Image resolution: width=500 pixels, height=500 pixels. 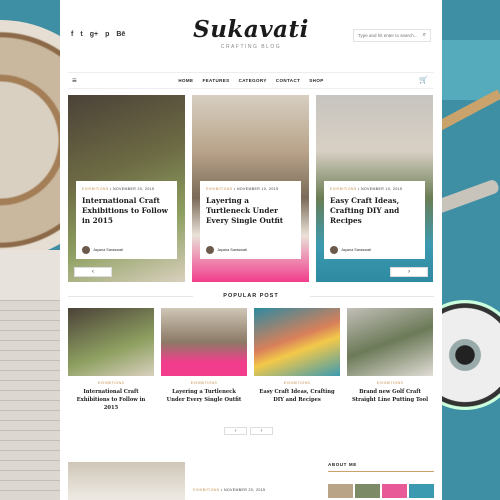 What do you see at coordinates (185, 80) in the screenshot?
I see `nav-item-home: HOME` at bounding box center [185, 80].